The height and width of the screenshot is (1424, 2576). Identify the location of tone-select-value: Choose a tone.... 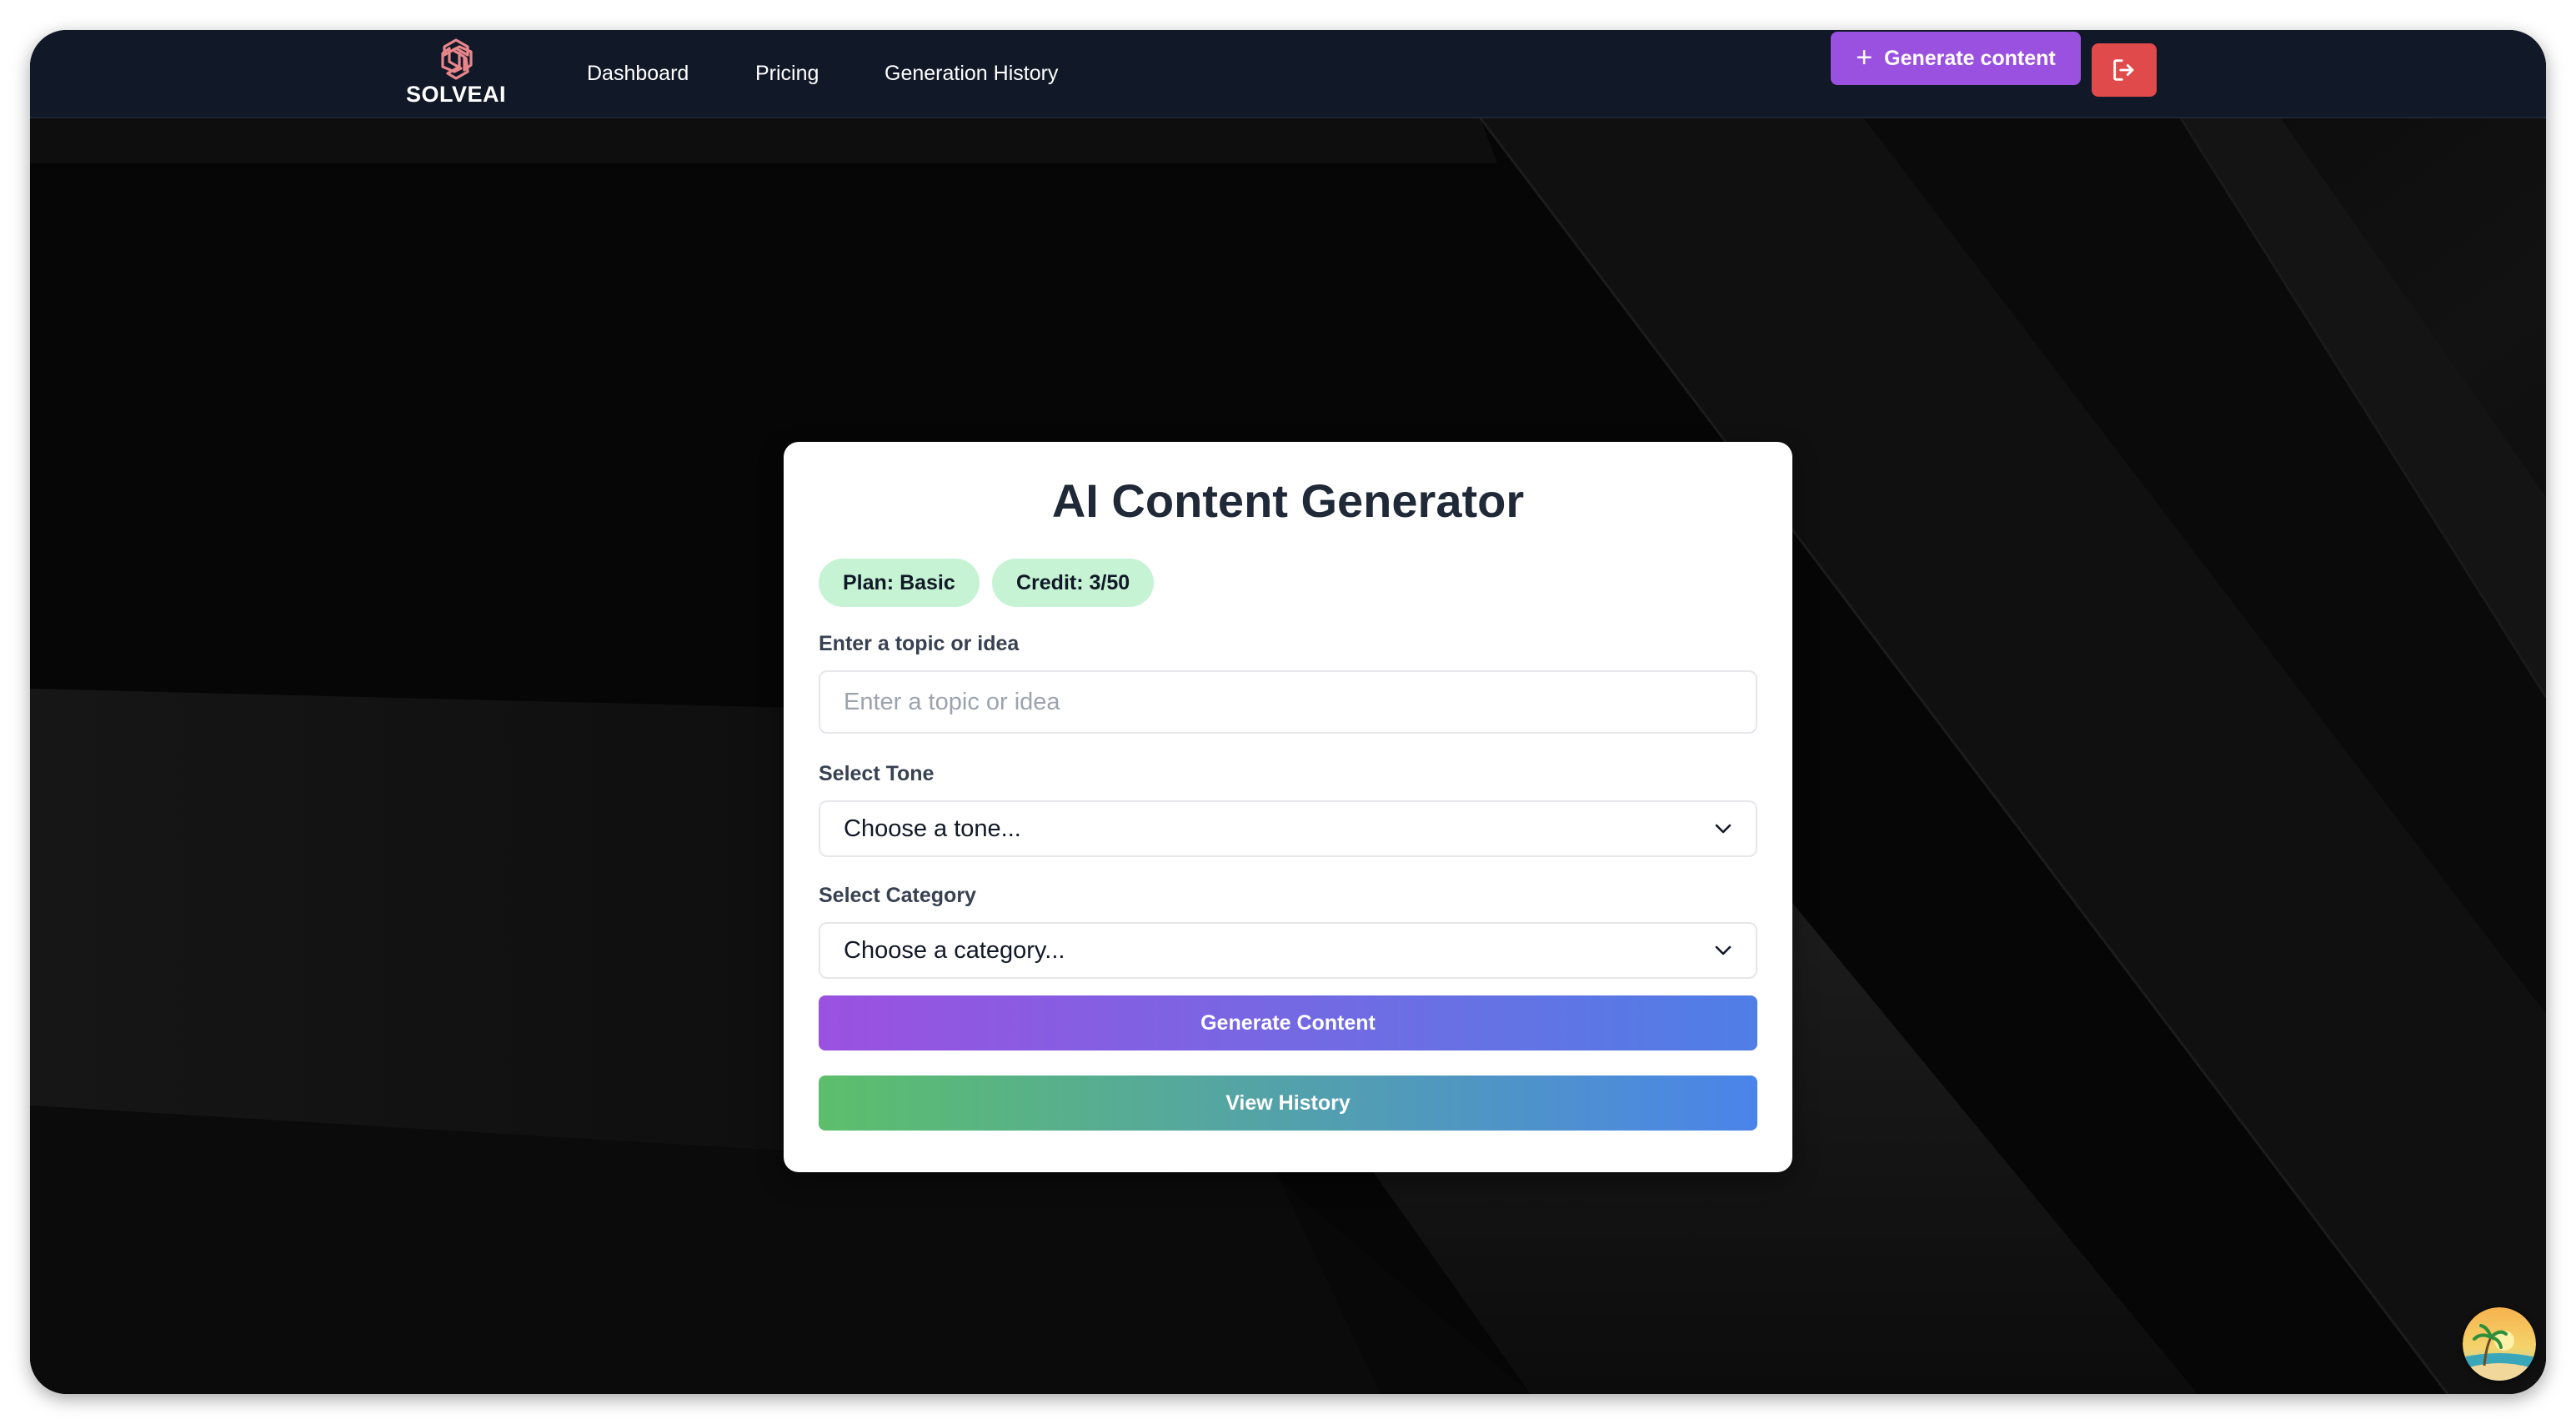
(932, 828).